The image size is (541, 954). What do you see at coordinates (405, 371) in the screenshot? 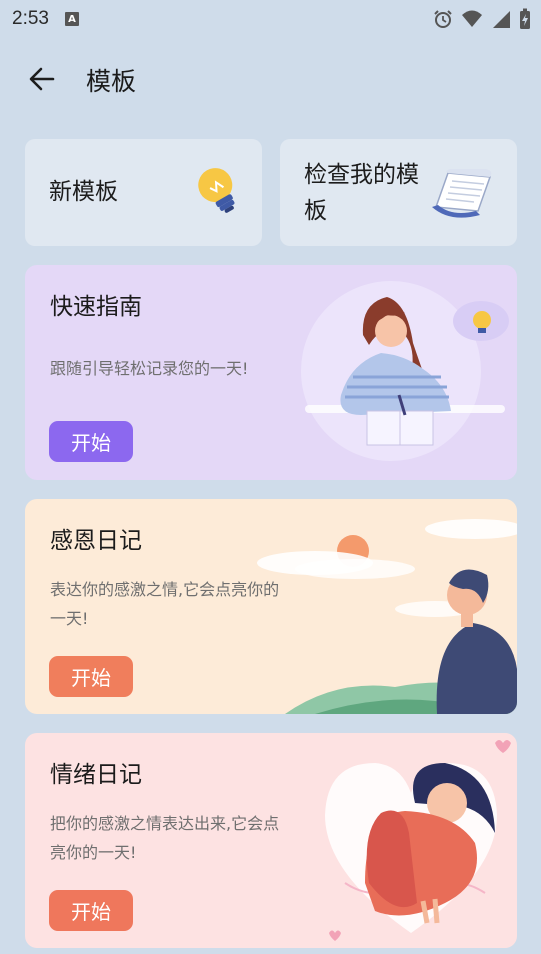
I see `thinking-woman-illustration` at bounding box center [405, 371].